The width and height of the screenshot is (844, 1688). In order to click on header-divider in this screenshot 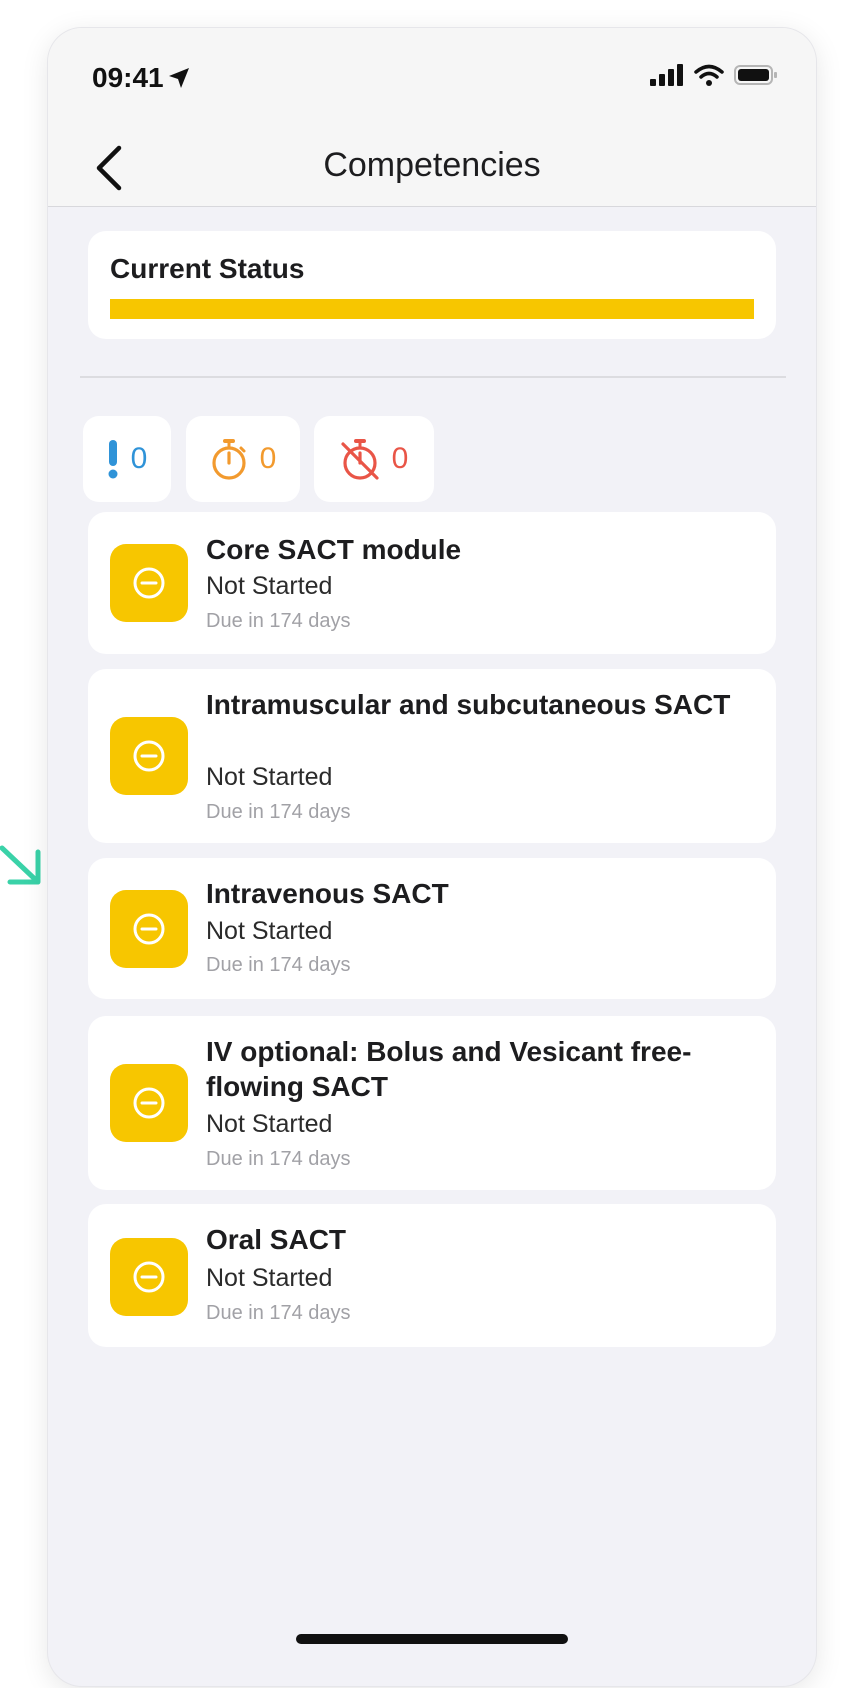, I will do `click(432, 206)`.